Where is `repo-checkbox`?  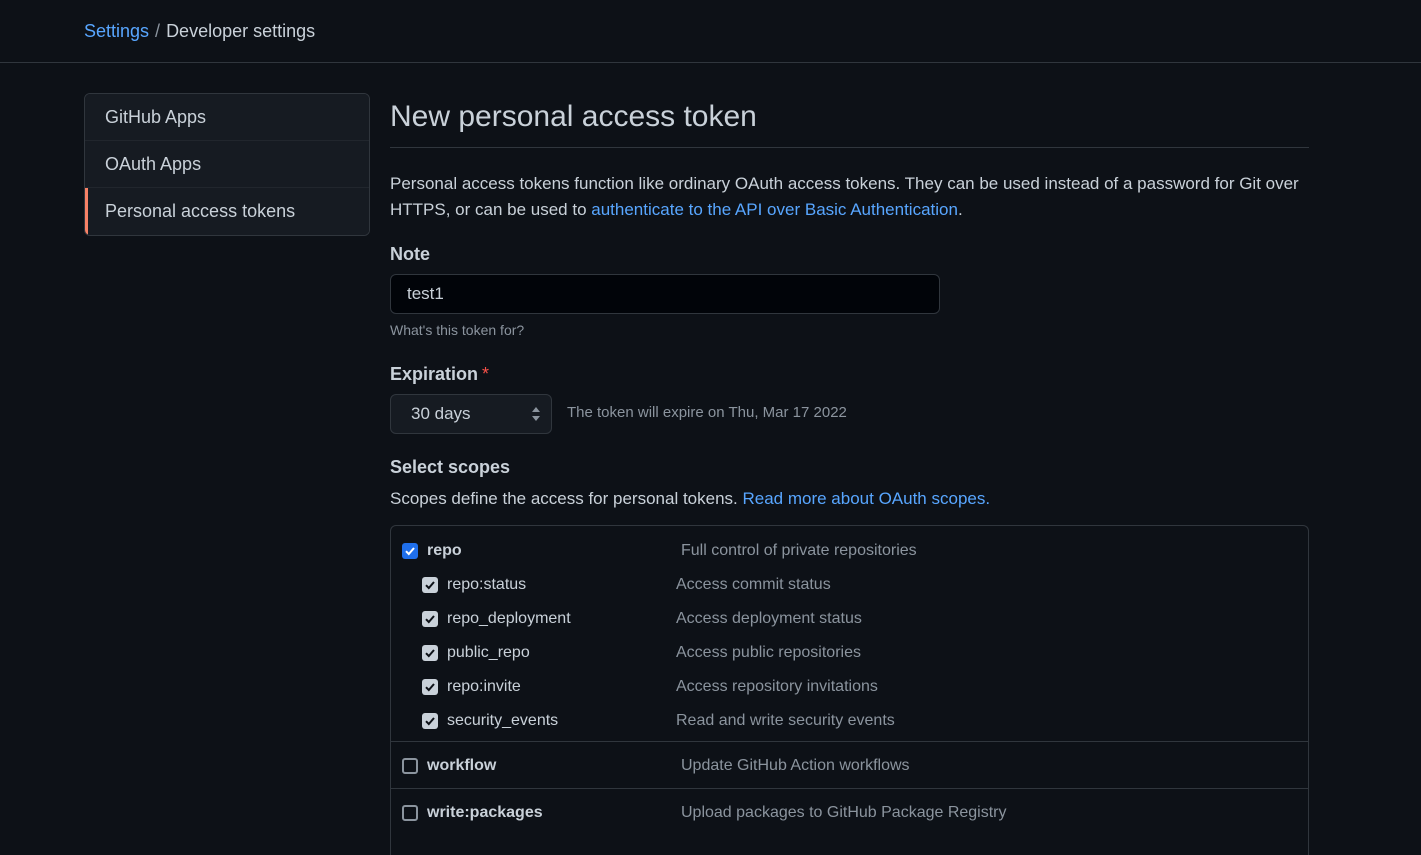 repo-checkbox is located at coordinates (410, 551).